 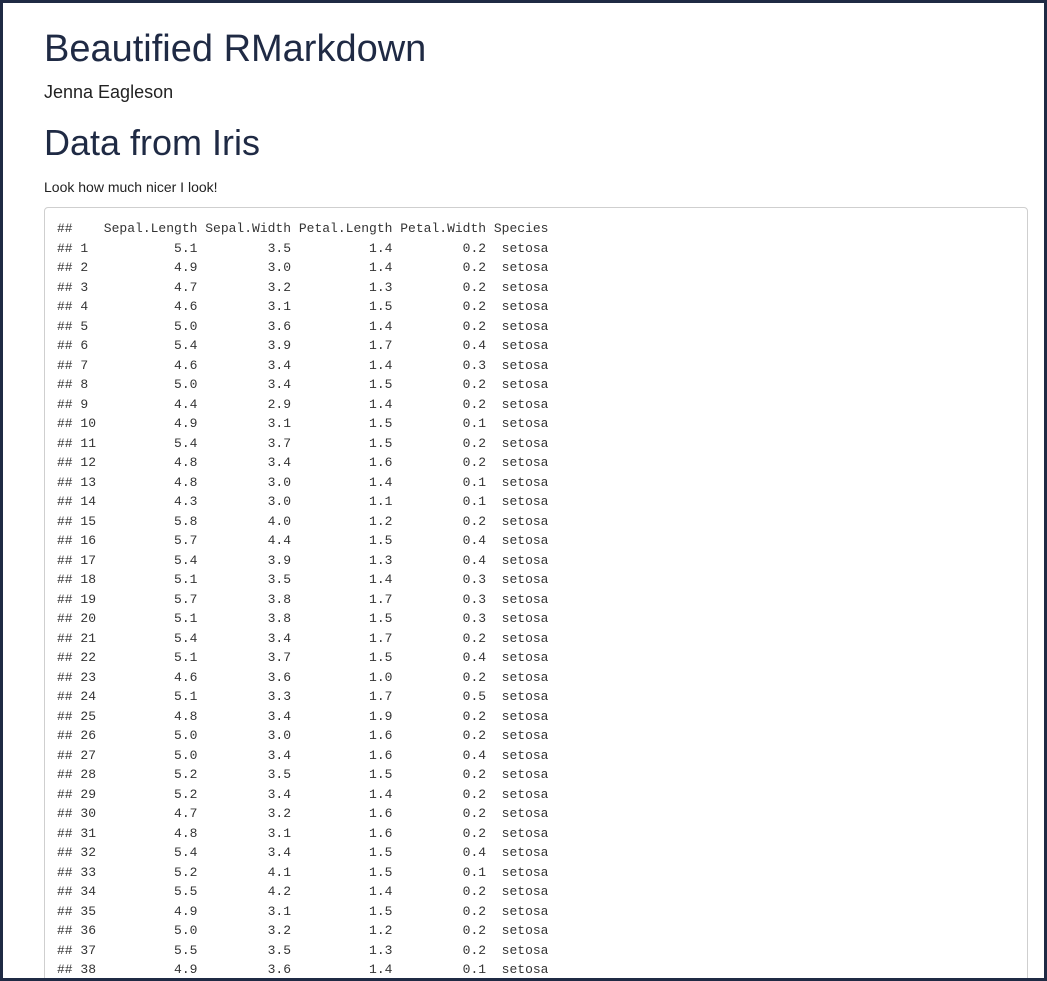 What do you see at coordinates (303, 696) in the screenshot?
I see `output-row: ## 24 5.1 3.3 1.7 0.5 setosa` at bounding box center [303, 696].